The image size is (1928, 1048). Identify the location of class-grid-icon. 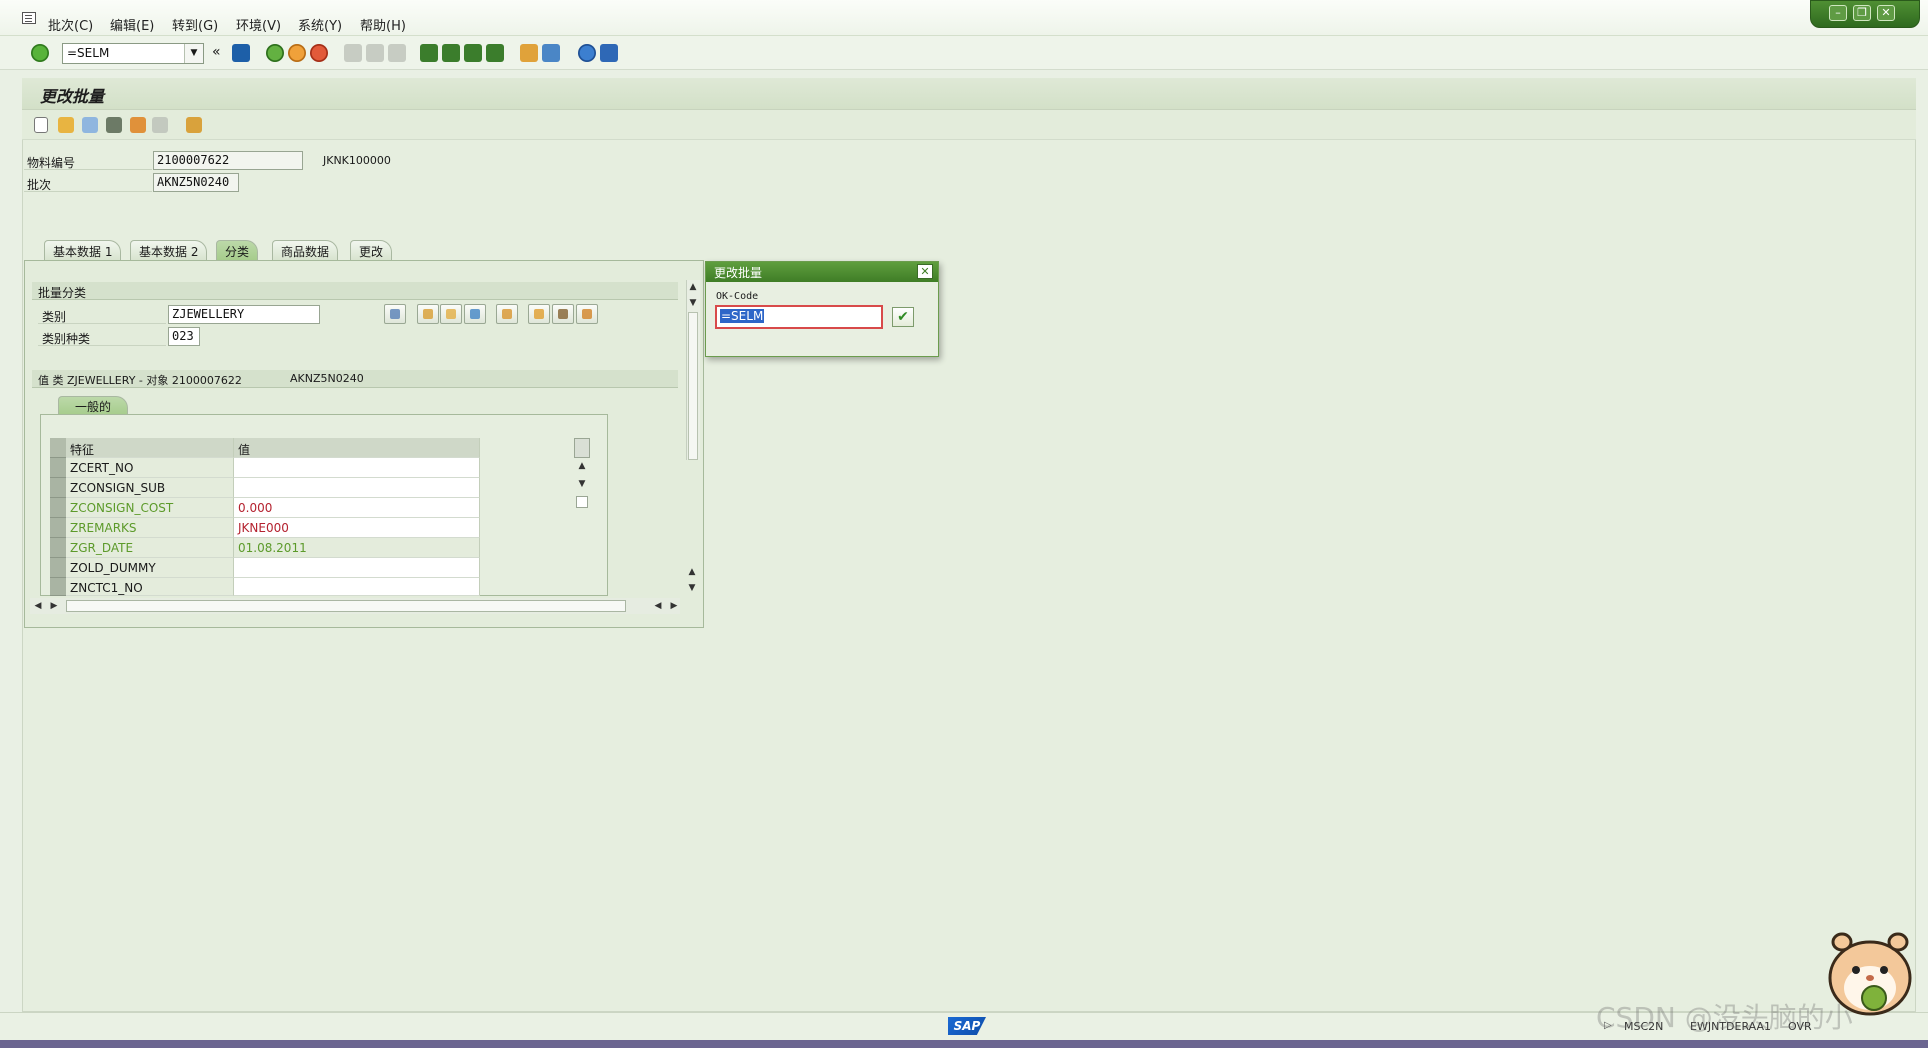
(539, 314).